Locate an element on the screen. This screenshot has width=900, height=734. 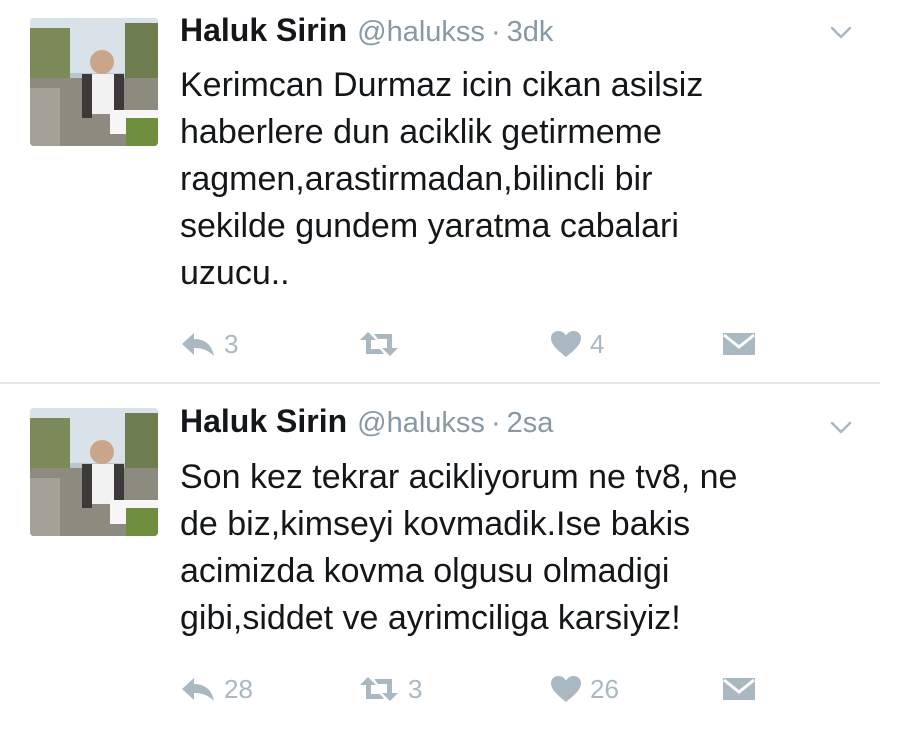
retweet-button: 3 is located at coordinates (390, 689).